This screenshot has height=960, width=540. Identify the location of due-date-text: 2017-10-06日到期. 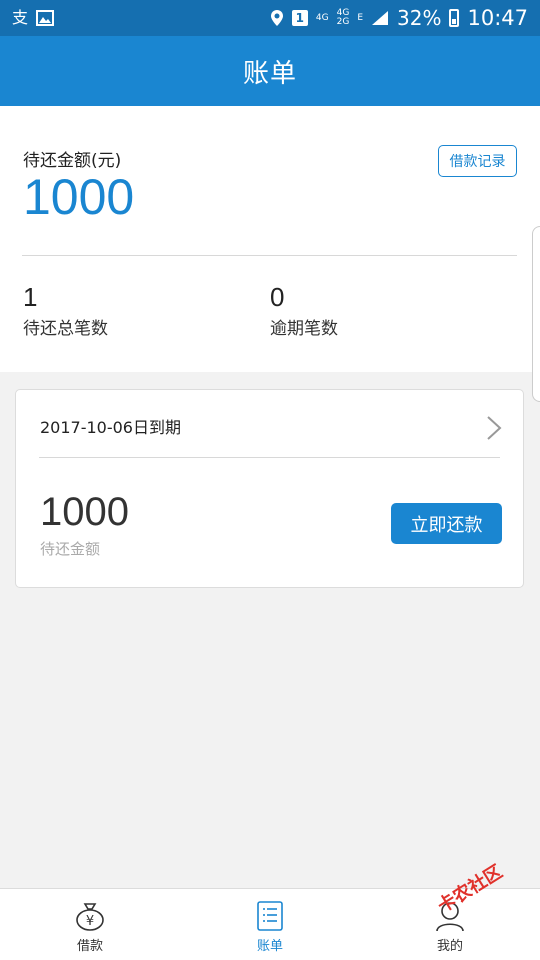
(110, 427).